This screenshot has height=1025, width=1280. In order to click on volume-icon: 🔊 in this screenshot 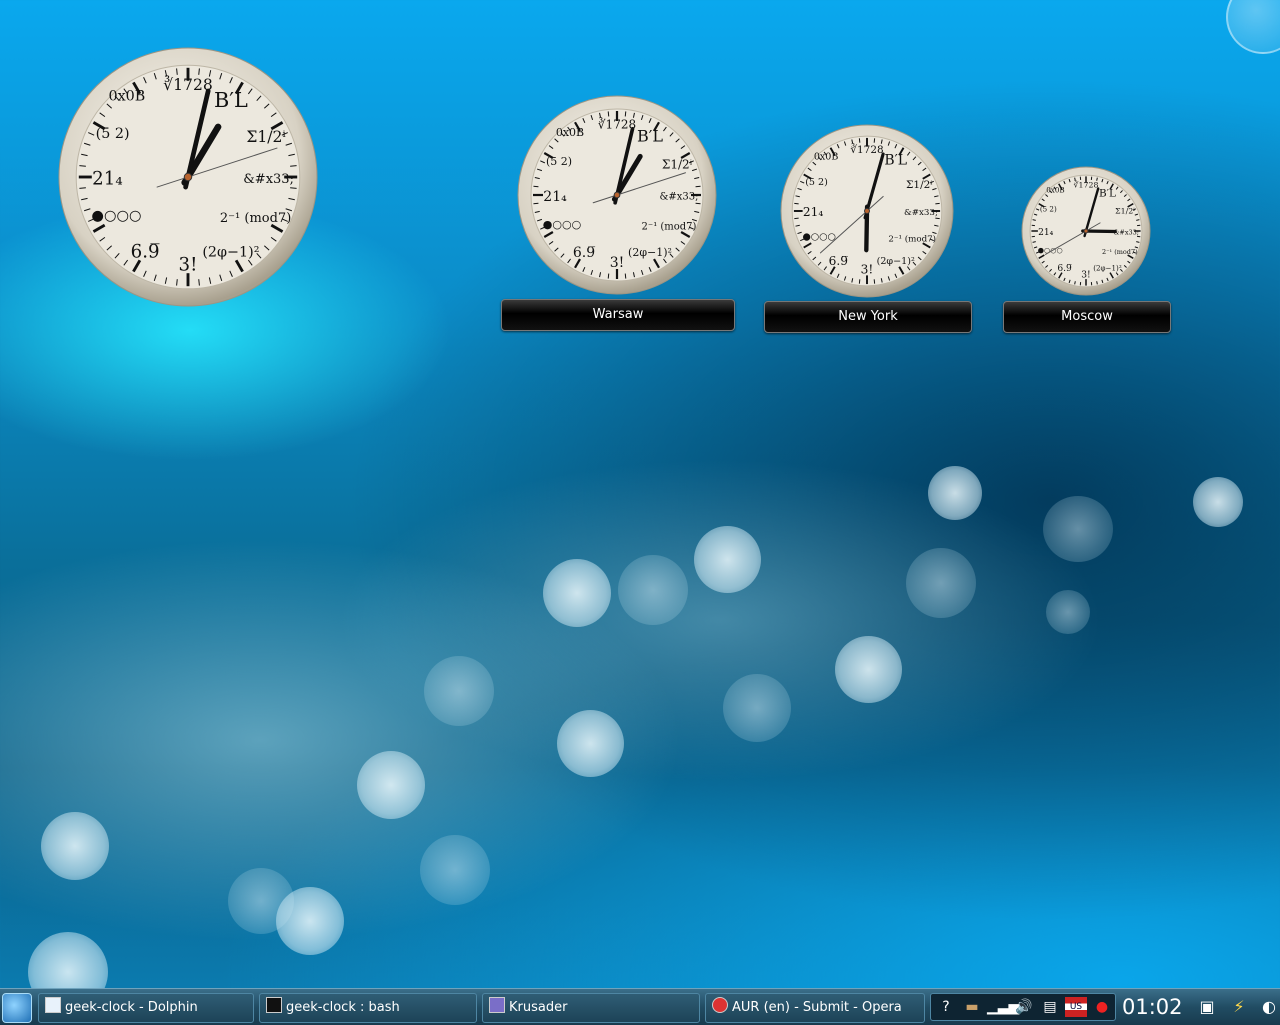, I will do `click(1024, 1007)`.